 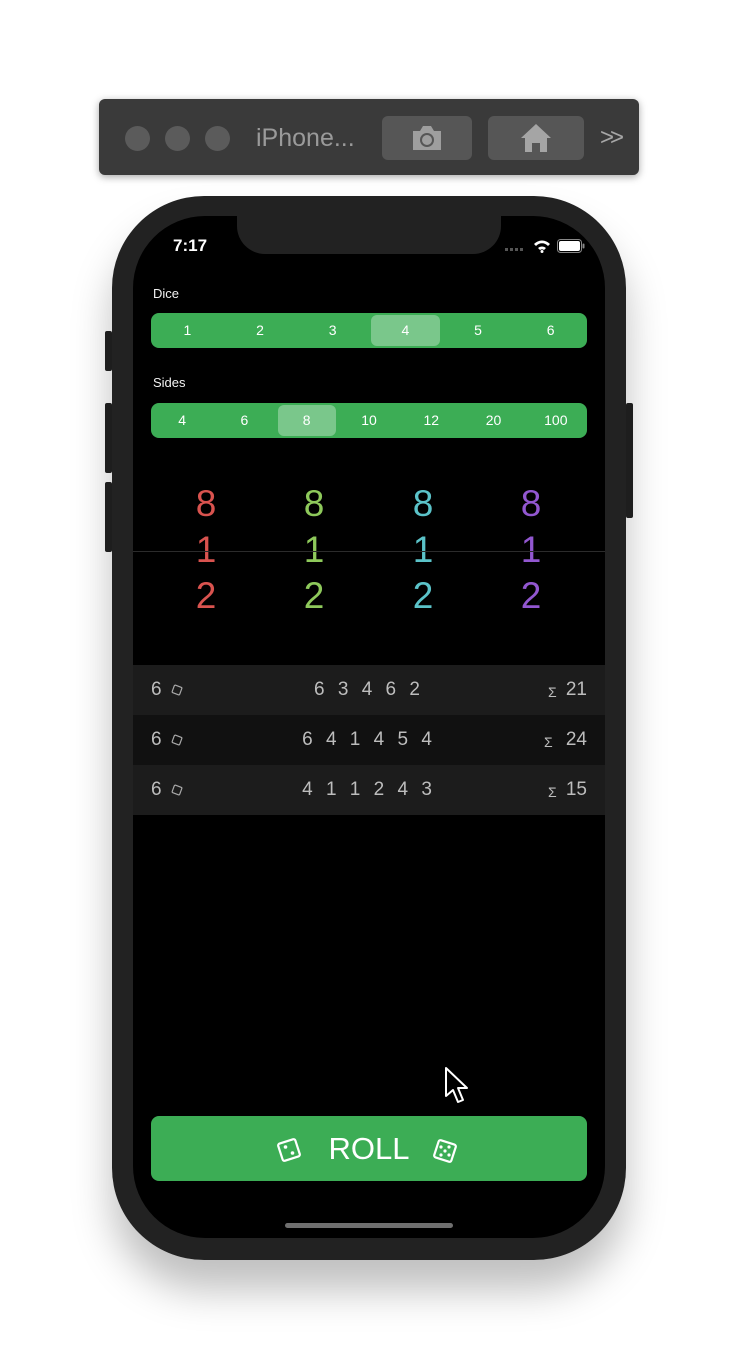 What do you see at coordinates (177, 138) in the screenshot?
I see `minimize-window-button` at bounding box center [177, 138].